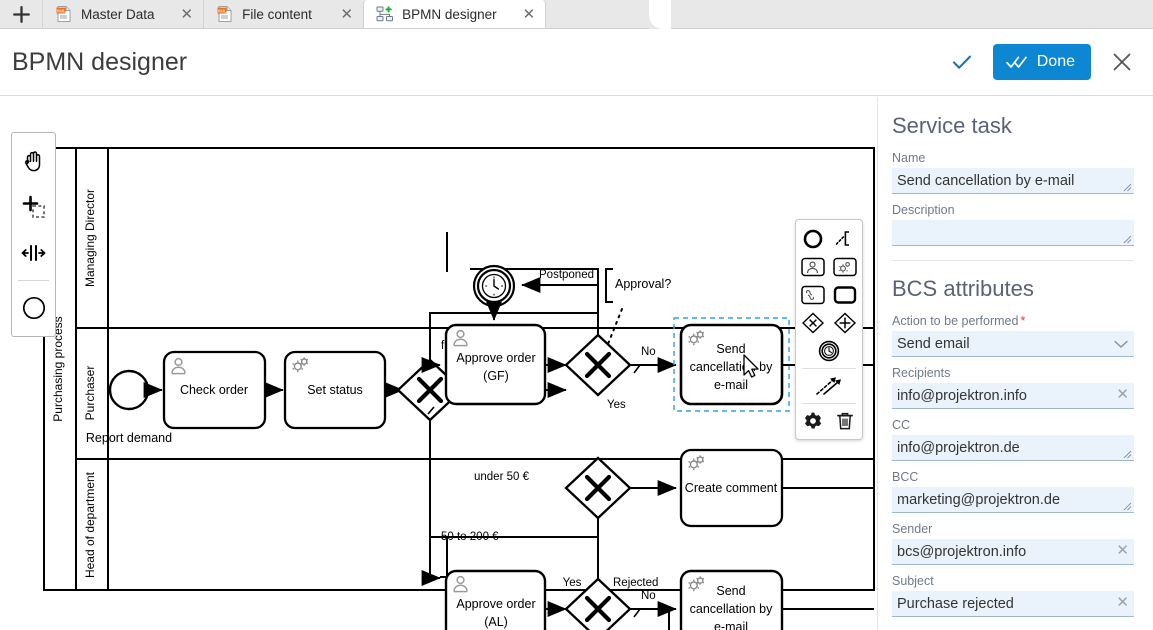 This screenshot has width=1153, height=630. Describe the element at coordinates (1013, 396) in the screenshot. I see `recipients-input` at that location.